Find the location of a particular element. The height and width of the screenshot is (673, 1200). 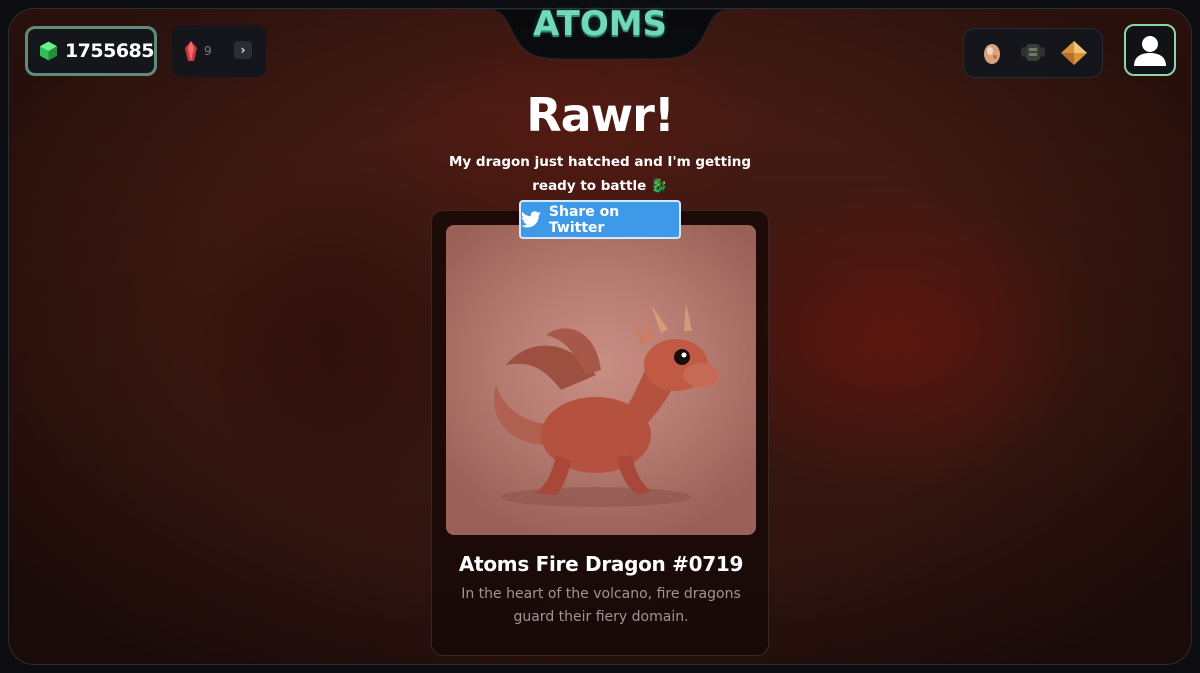

share-twitter-button: Share on Twitter is located at coordinates (600, 219).